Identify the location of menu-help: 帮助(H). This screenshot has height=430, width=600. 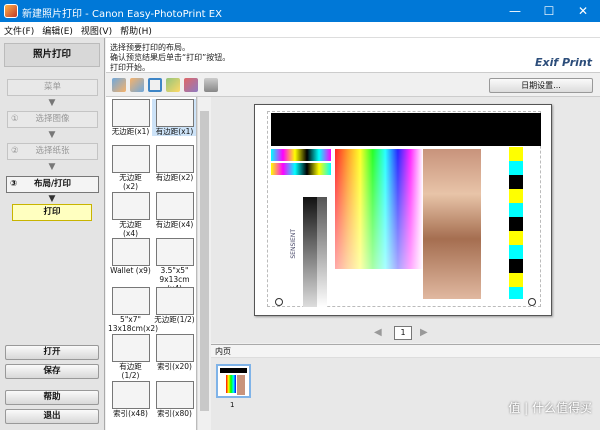
(136, 30).